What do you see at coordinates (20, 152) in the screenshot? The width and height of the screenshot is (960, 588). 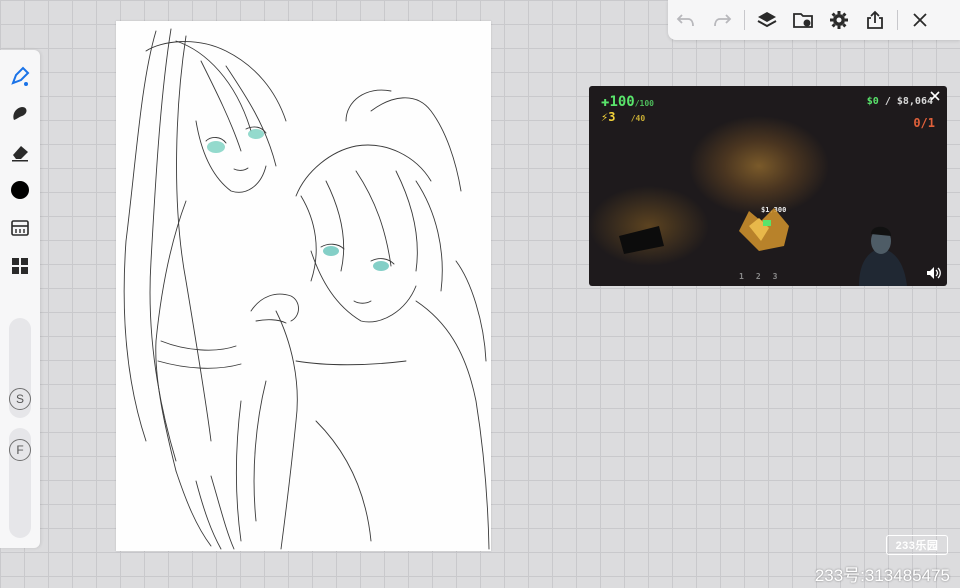 I see `eraser-icon` at bounding box center [20, 152].